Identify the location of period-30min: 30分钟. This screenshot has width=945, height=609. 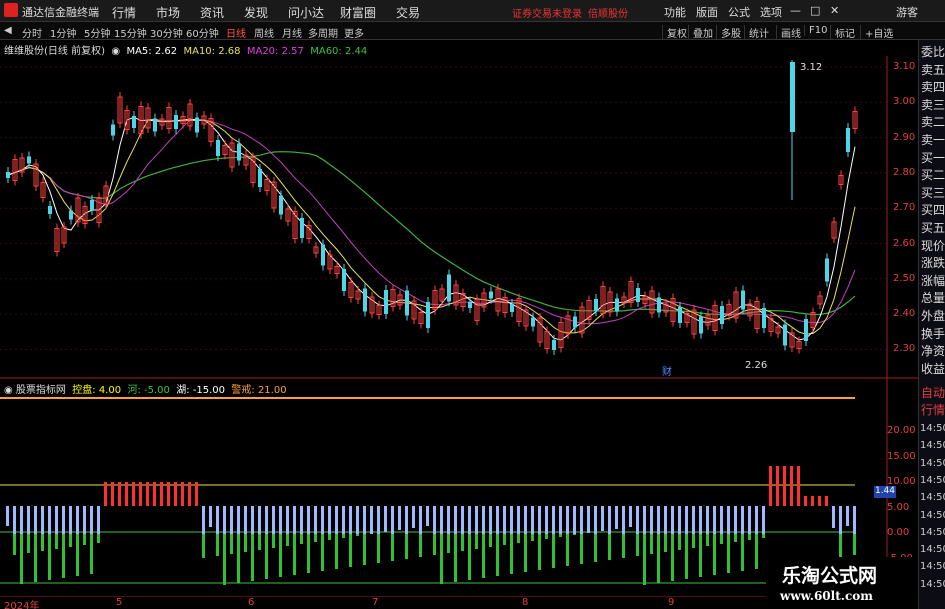
(166, 32).